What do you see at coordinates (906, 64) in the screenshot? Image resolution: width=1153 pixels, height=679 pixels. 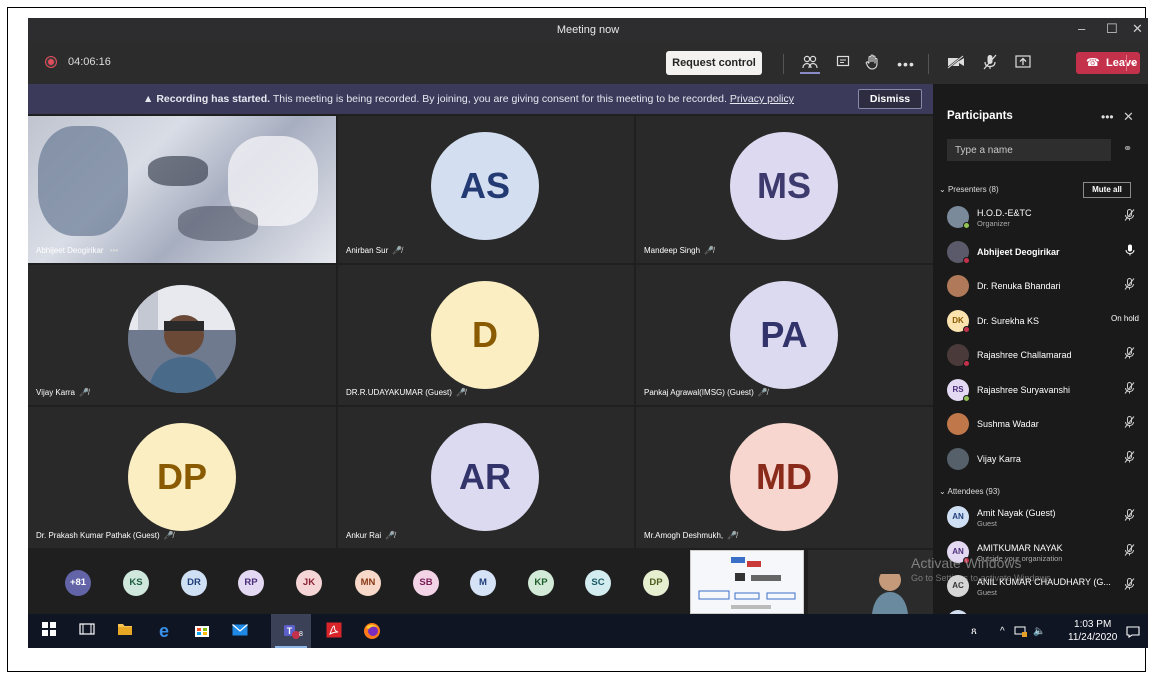 I see `more-actions-icon: •••` at bounding box center [906, 64].